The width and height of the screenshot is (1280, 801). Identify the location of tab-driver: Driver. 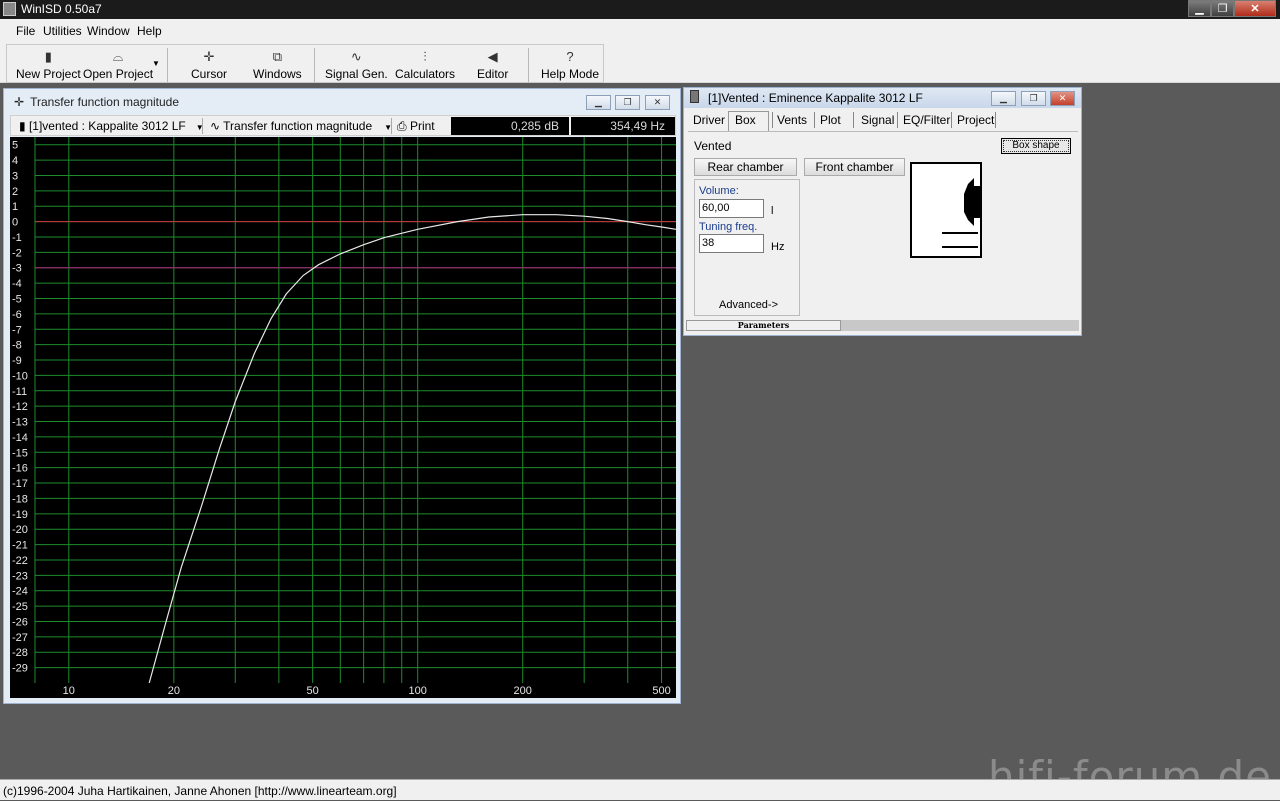
(709, 120).